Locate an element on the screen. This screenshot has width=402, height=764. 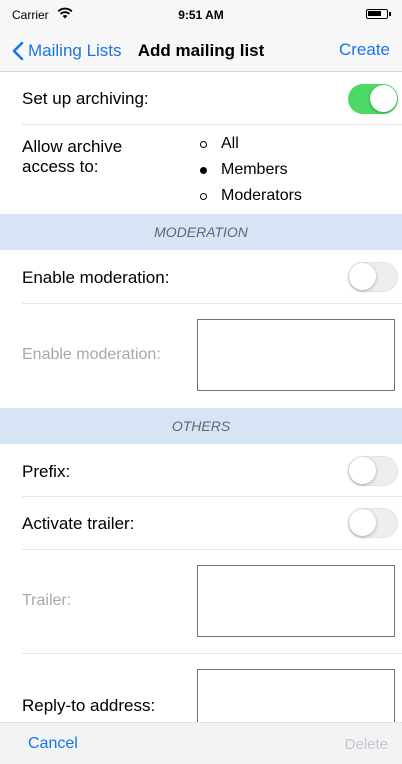
archive-access-label-line2: access to: is located at coordinates (60, 166).